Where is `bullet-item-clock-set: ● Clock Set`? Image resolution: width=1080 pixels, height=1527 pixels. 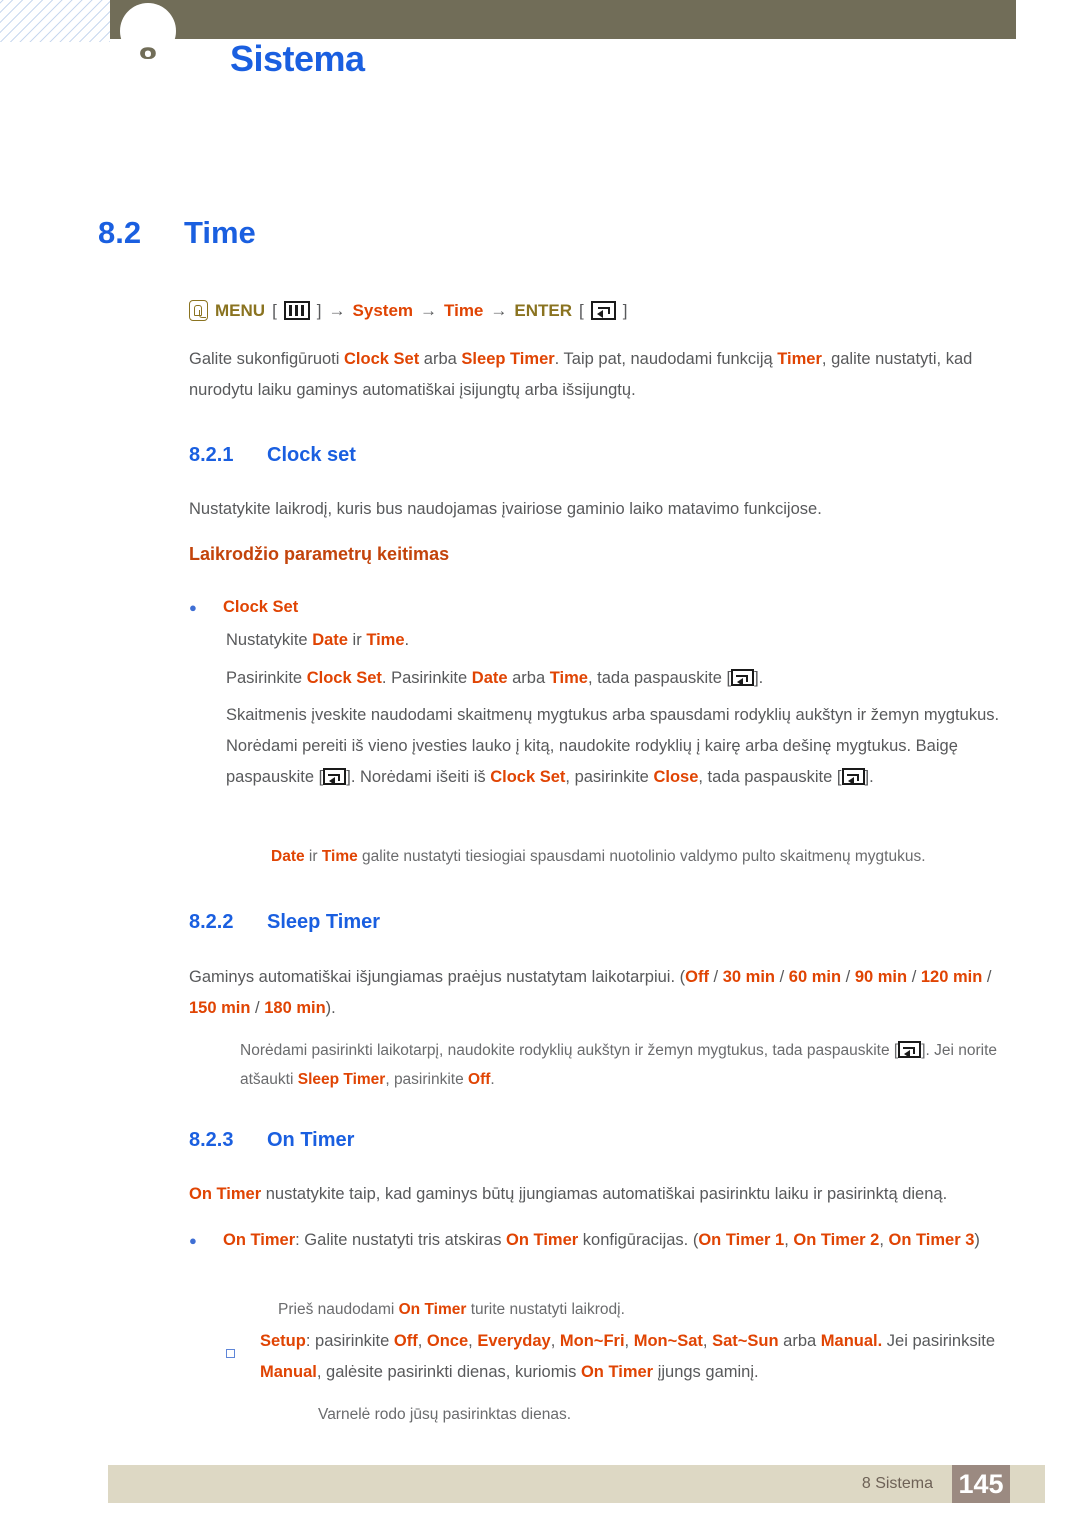 bullet-item-clock-set: ● Clock Set is located at coordinates (599, 607).